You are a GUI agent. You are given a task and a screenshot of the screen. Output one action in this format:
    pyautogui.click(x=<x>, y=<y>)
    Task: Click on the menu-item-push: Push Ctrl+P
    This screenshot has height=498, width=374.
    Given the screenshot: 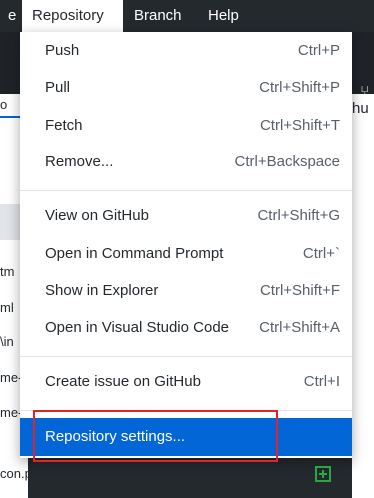 What is the action you would take?
    pyautogui.click(x=186, y=51)
    